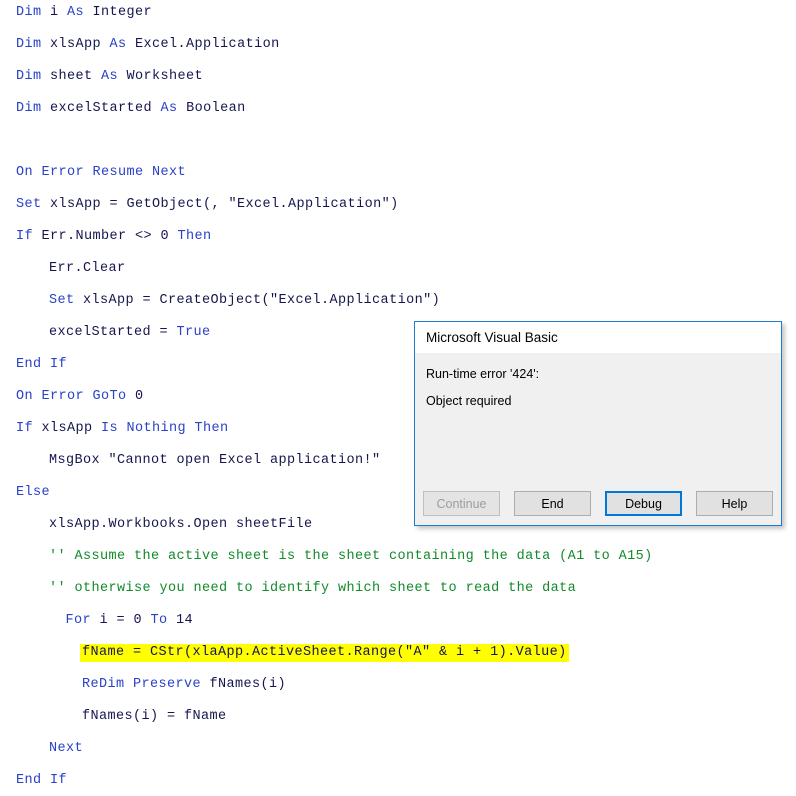 The height and width of the screenshot is (796, 796). Describe the element at coordinates (122, 12) in the screenshot. I see `code-token: Integer` at that location.